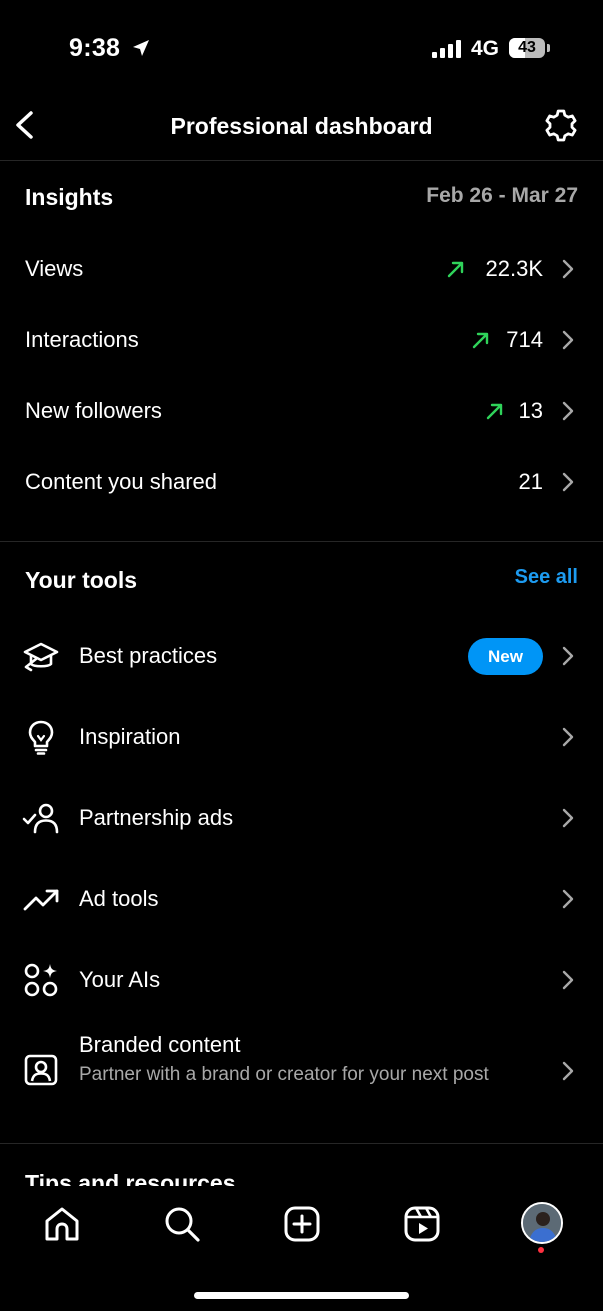  Describe the element at coordinates (82, 339) in the screenshot. I see `insight-label: Interactions` at that location.